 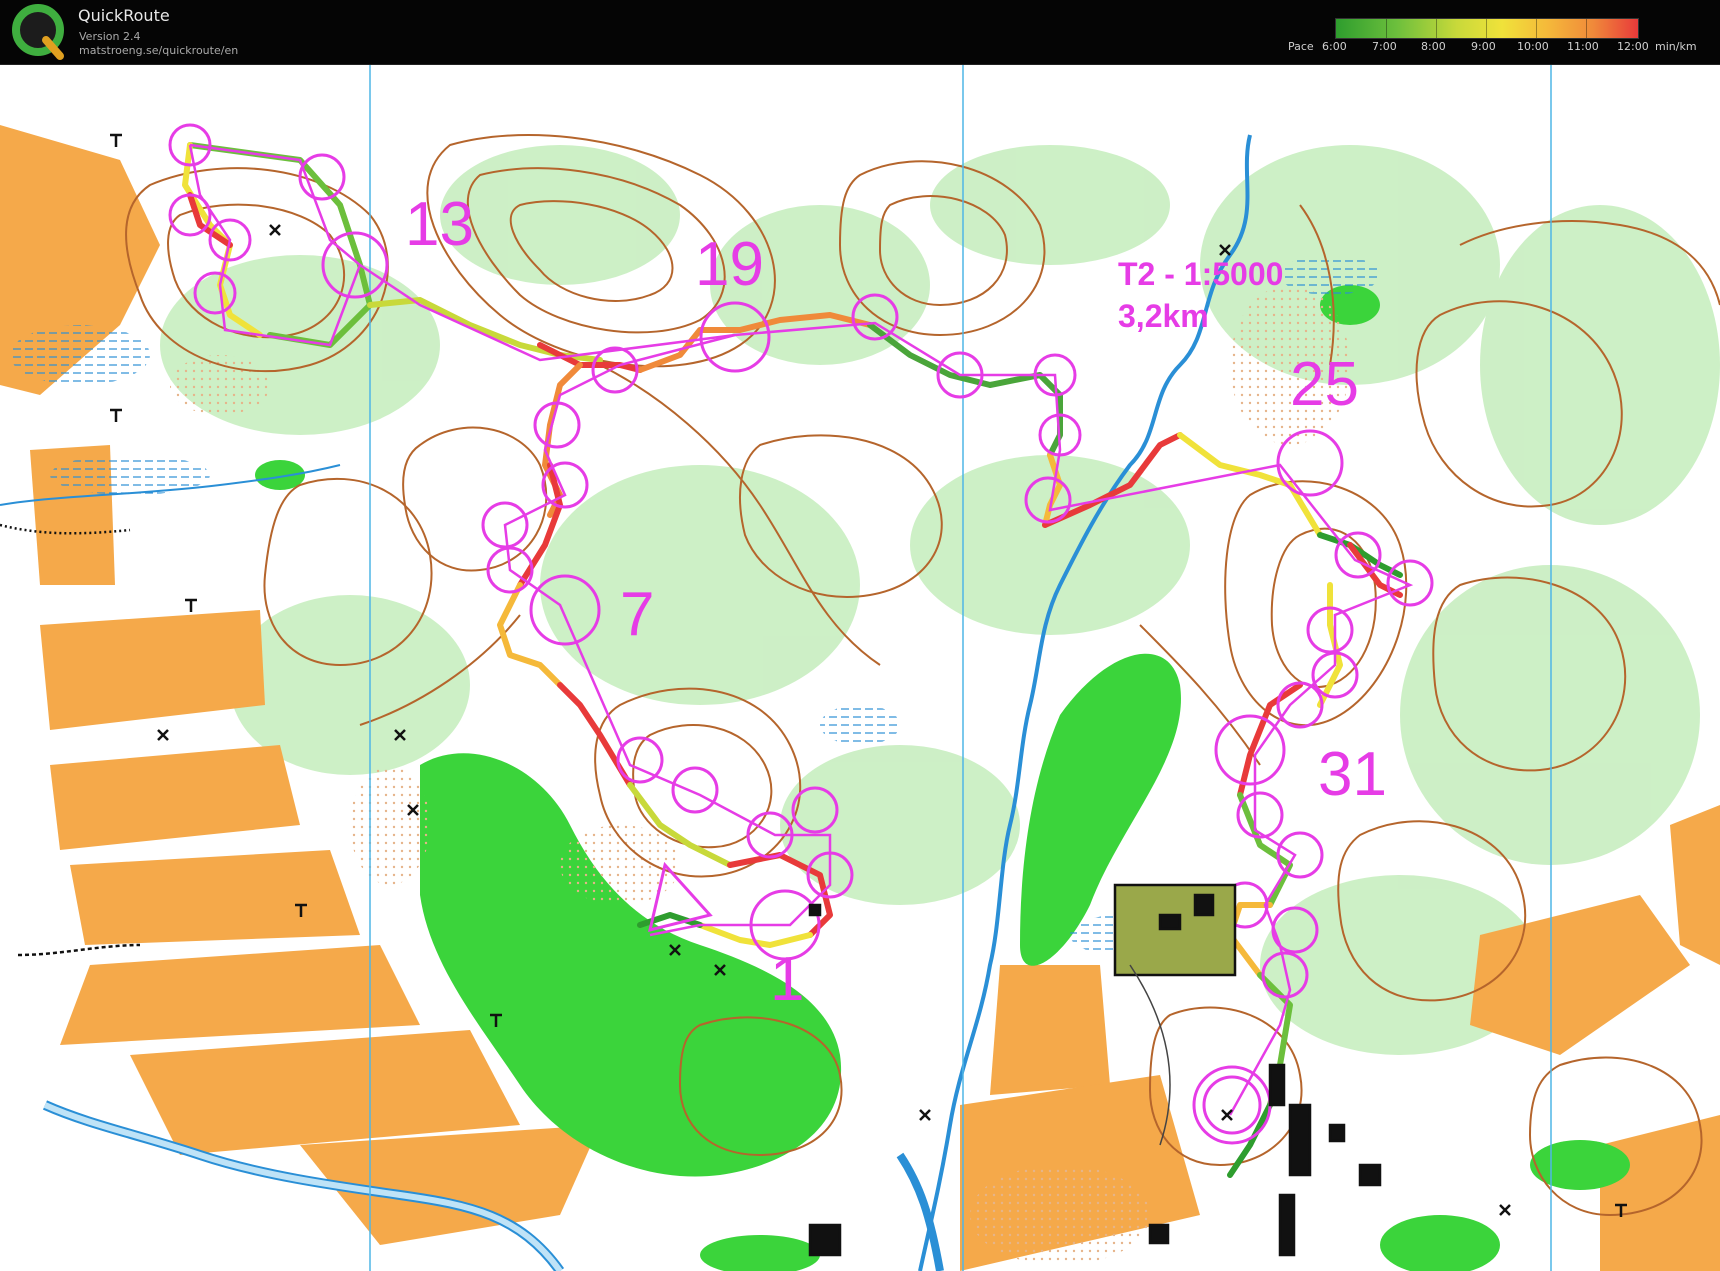 What do you see at coordinates (1384, 46) in the screenshot?
I see `pace-tick: 7:00` at bounding box center [1384, 46].